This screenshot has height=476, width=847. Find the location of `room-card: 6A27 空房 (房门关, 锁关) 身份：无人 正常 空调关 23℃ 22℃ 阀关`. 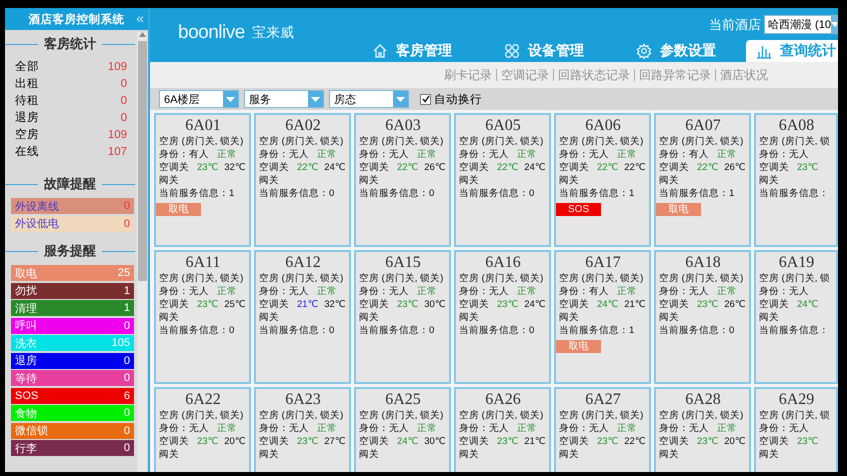

room-card: 6A27 空房 (房门关, 锁关) 身份：无人 正常 空调关 23℃ 22℃ 阀关 is located at coordinates (602, 429).